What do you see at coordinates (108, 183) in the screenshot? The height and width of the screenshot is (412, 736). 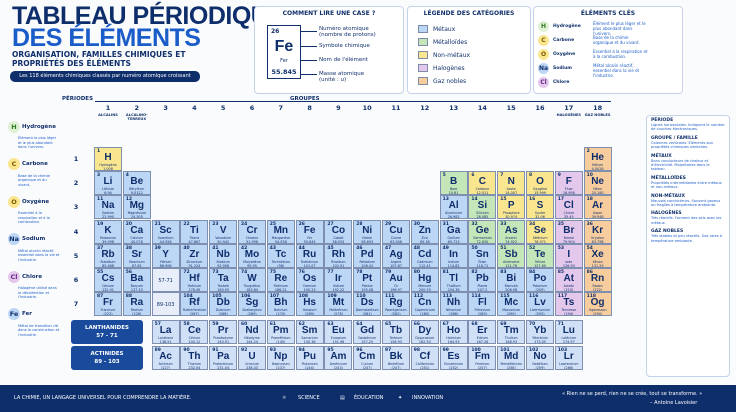 I see `element-cell: 3 Li Lithium 6.94` at bounding box center [108, 183].